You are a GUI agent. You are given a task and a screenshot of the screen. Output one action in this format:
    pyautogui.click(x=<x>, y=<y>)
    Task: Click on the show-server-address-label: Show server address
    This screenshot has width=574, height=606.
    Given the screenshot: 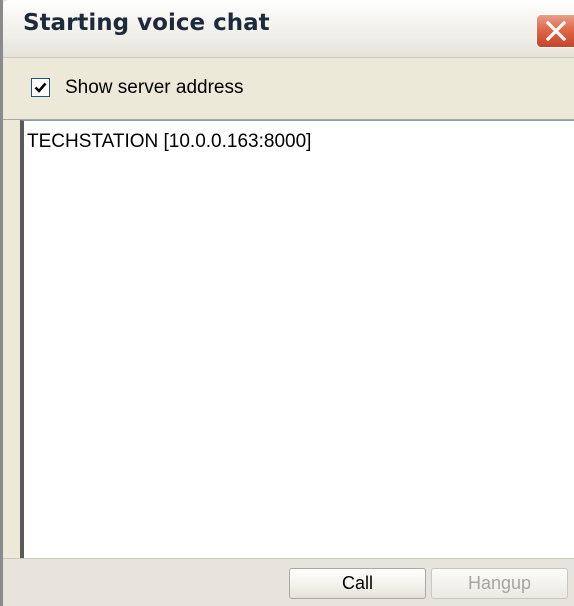 What is the action you would take?
    pyautogui.click(x=154, y=88)
    